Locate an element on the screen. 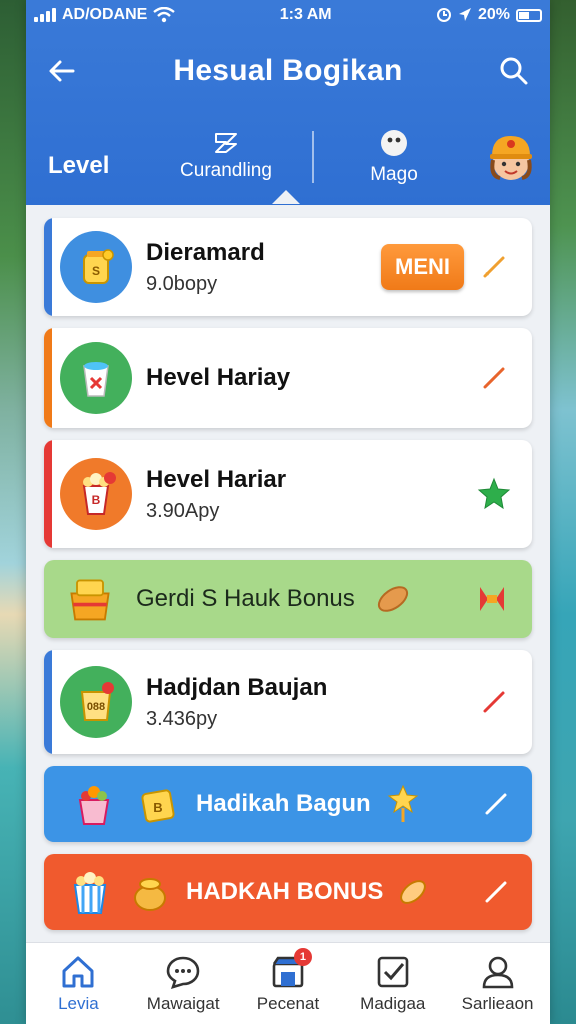  status-bar: AD/ODANE 1:3 AM 20% is located at coordinates (288, 15).